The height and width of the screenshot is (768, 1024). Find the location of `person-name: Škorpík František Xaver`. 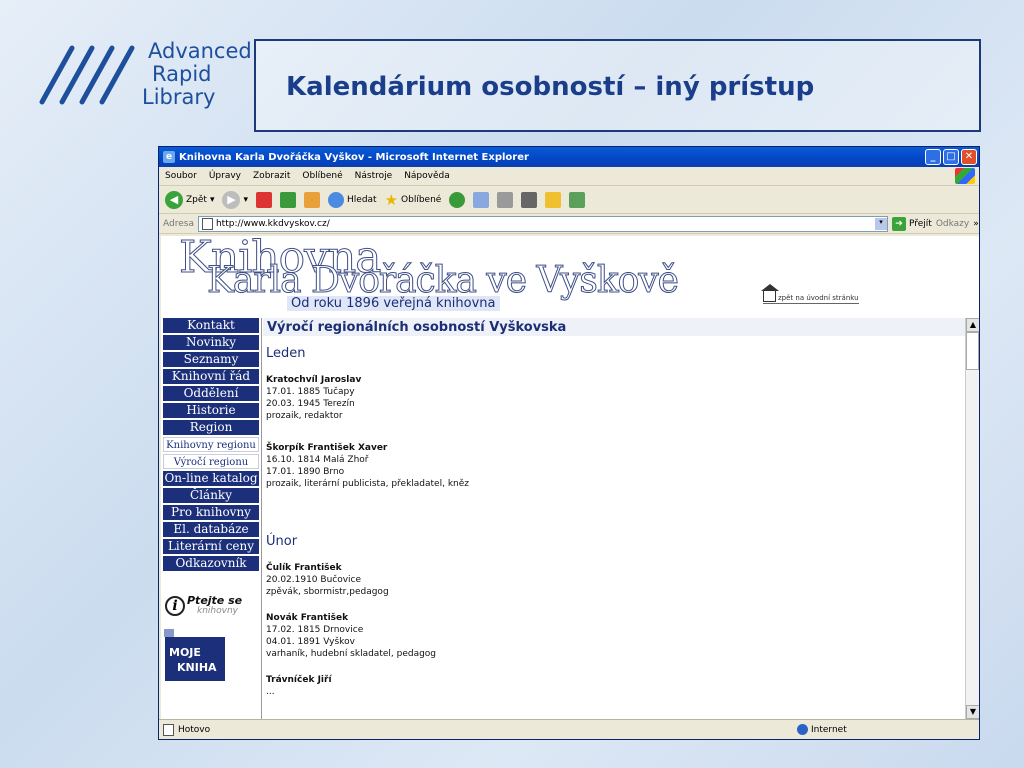

person-name: Škorpík František Xaver is located at coordinates (327, 448).